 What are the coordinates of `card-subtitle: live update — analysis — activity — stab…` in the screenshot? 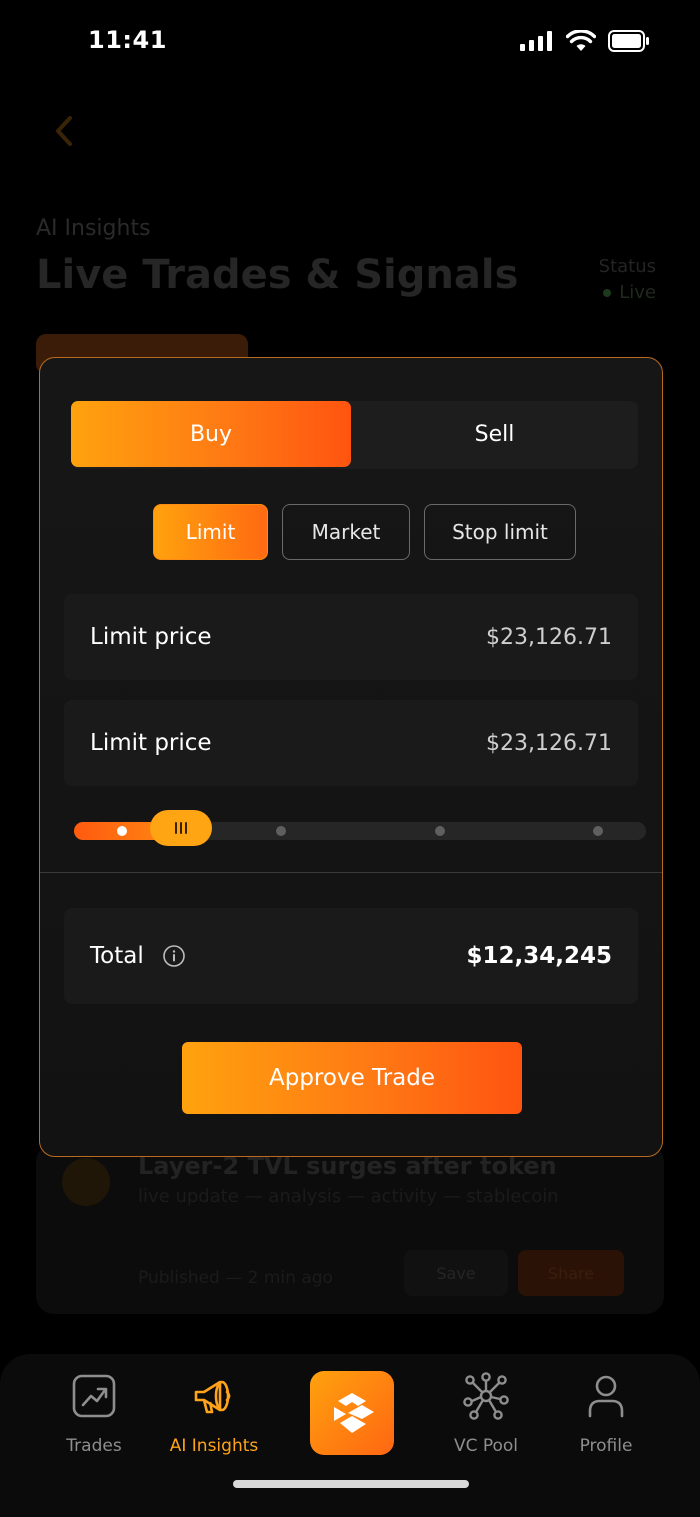 It's located at (348, 1196).